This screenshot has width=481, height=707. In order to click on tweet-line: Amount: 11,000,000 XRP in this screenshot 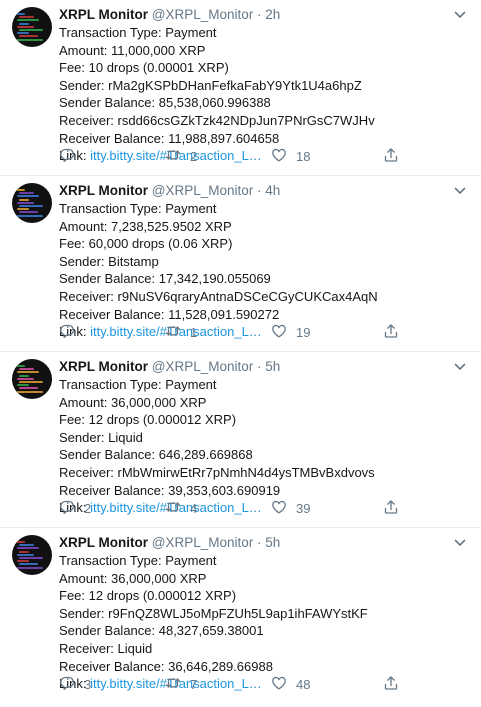, I will do `click(132, 50)`.